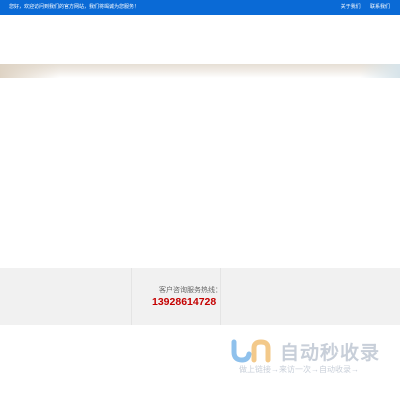  What do you see at coordinates (361, 7) in the screenshot?
I see `top-links: 关于我们 联系我们` at bounding box center [361, 7].